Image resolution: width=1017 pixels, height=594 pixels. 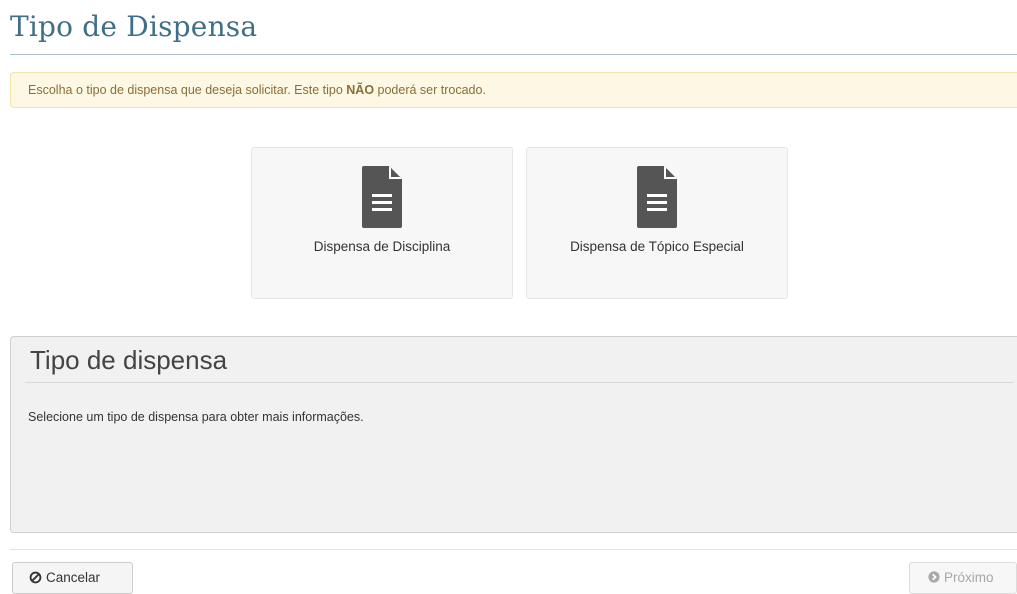 What do you see at coordinates (35, 577) in the screenshot?
I see `ban-icon` at bounding box center [35, 577].